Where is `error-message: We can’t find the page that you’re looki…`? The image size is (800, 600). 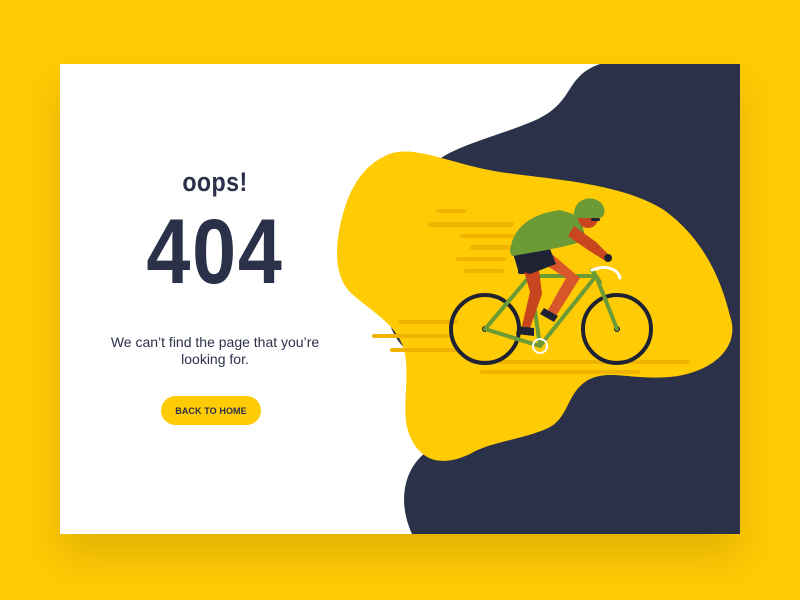 error-message: We can’t find the page that you’re looki… is located at coordinates (215, 350).